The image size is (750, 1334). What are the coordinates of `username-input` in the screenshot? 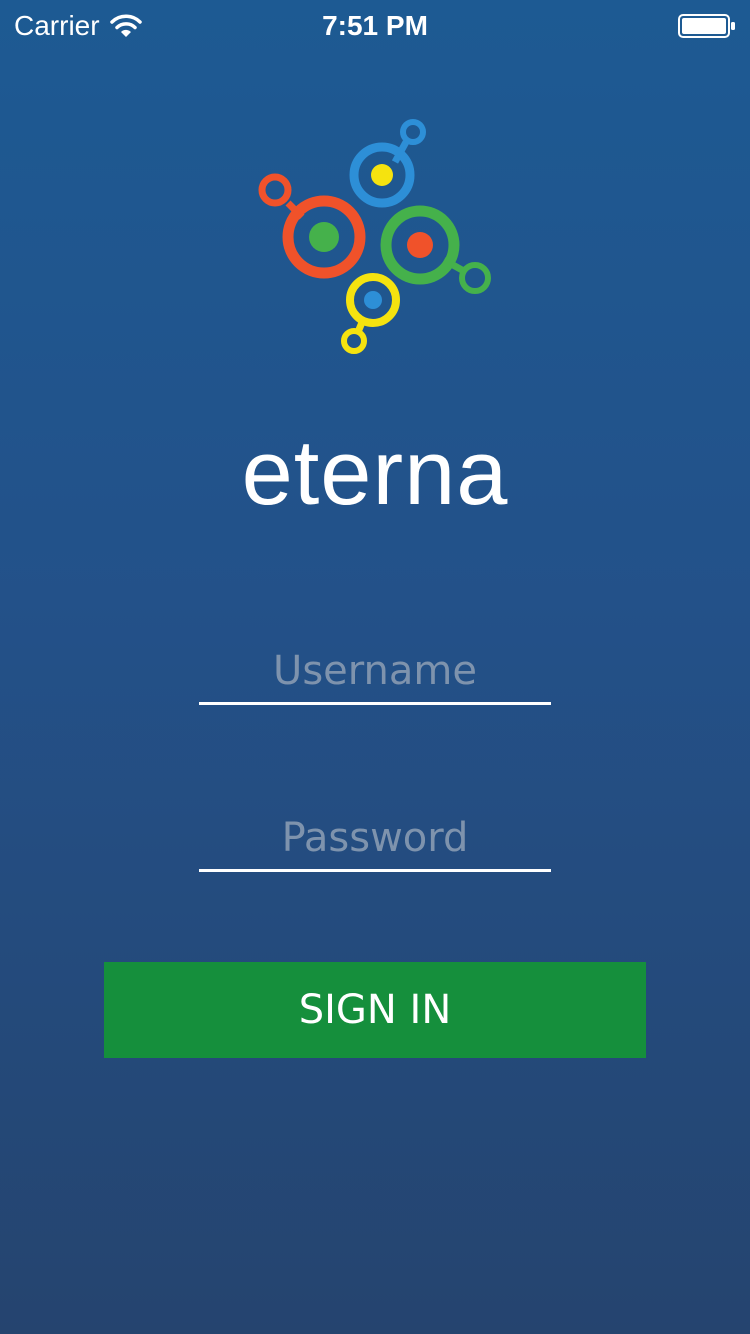 It's located at (375, 671).